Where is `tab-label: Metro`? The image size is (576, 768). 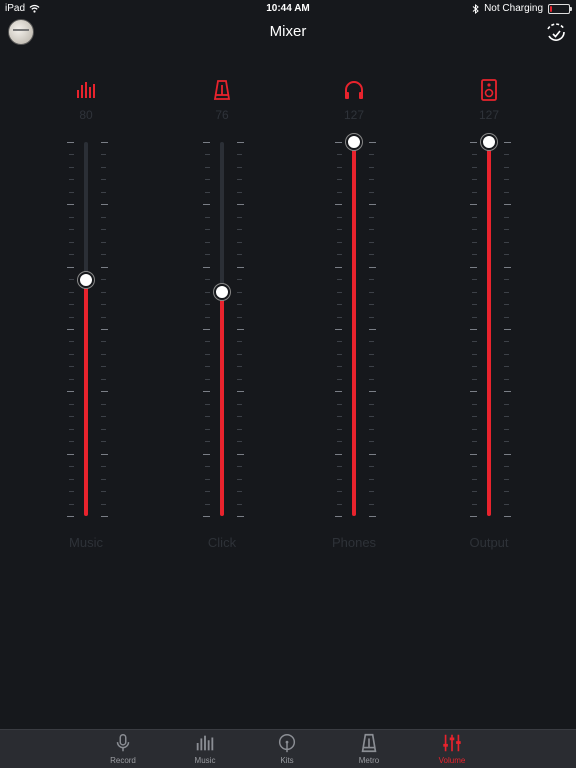 tab-label: Metro is located at coordinates (369, 760).